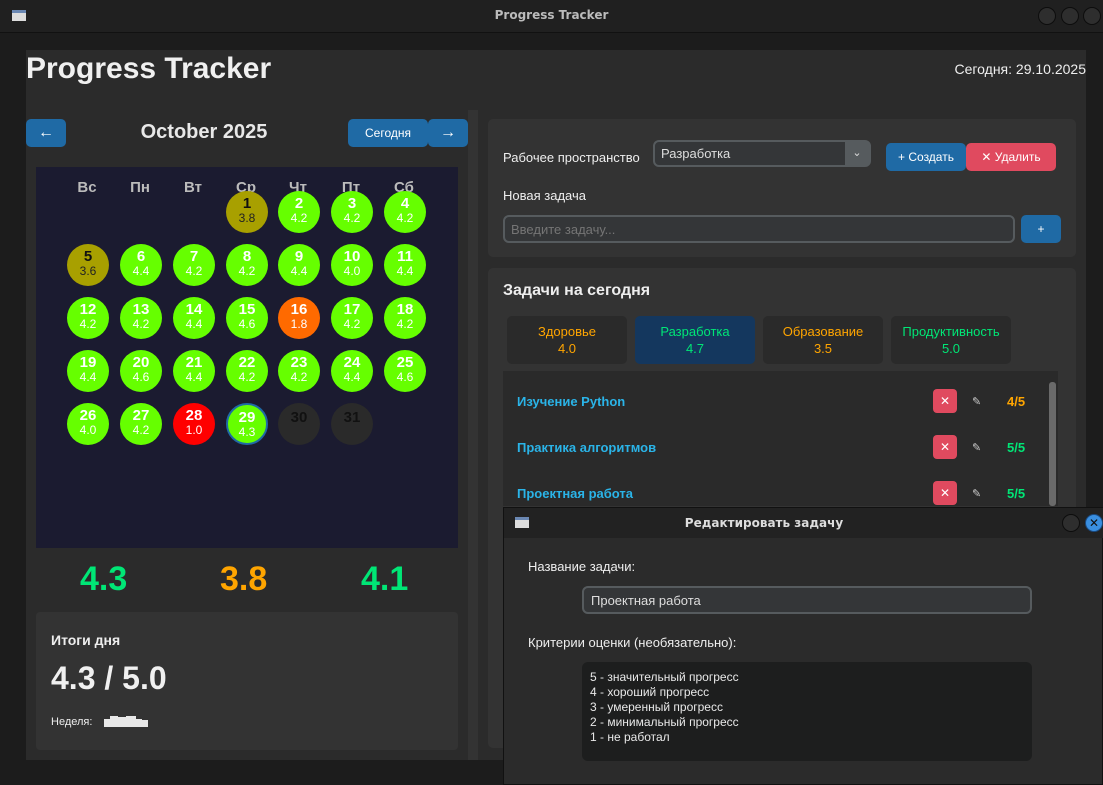  Describe the element at coordinates (299, 362) in the screenshot. I see `day-number: 23` at that location.